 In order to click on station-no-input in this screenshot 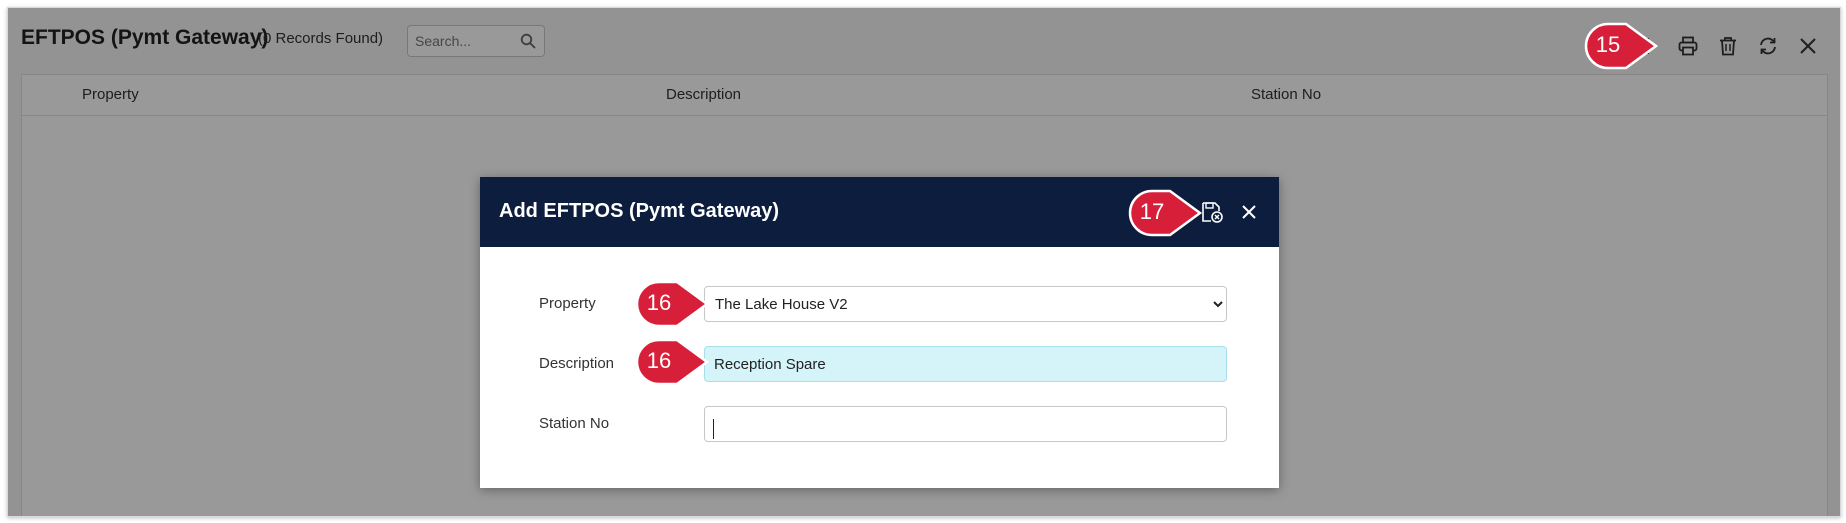, I will do `click(965, 424)`.